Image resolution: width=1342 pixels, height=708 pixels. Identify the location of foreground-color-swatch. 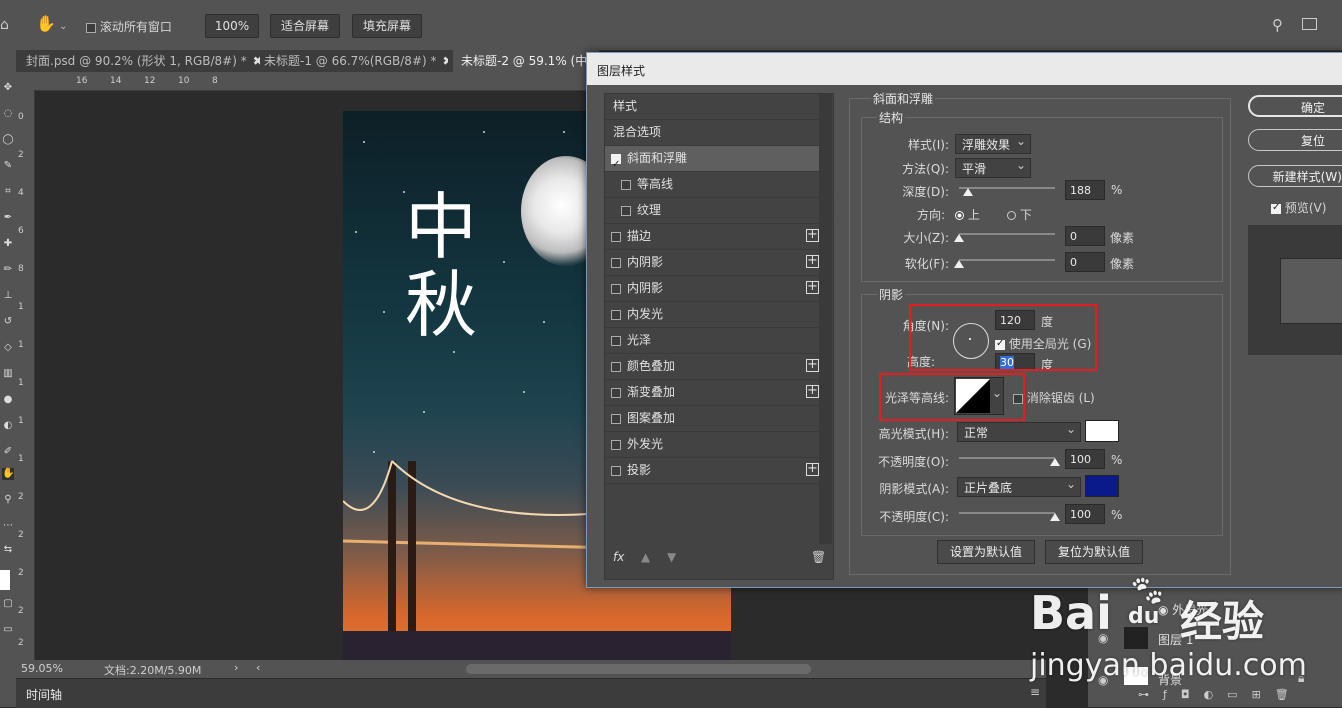
(5, 580).